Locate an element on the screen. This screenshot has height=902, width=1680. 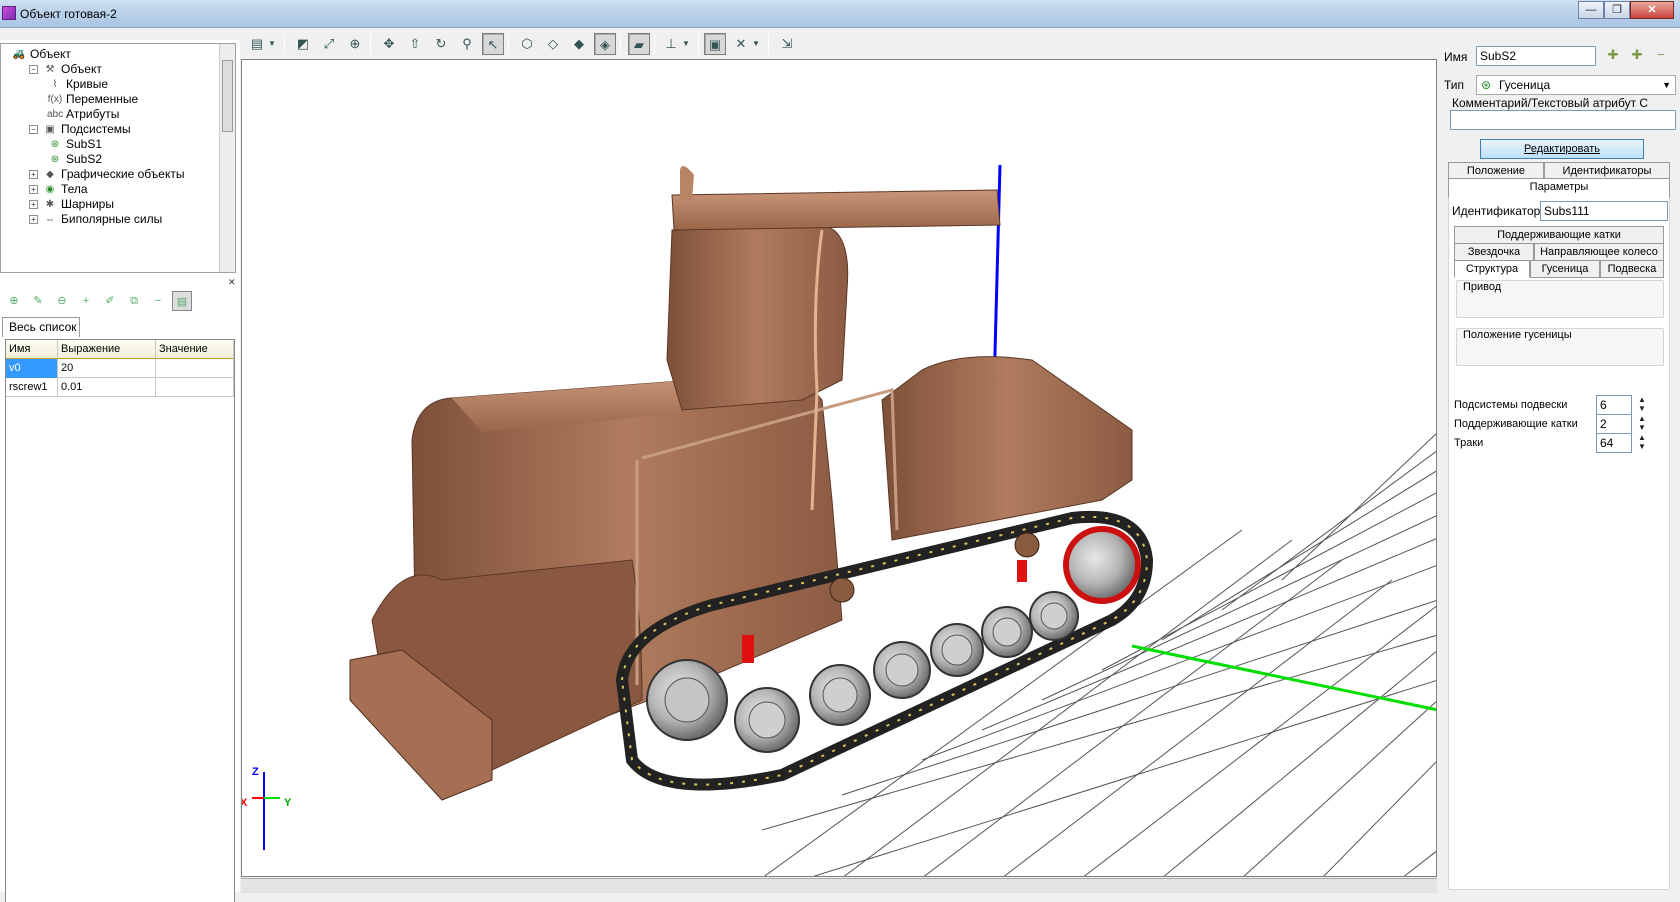
tab-suspension: Подвеска is located at coordinates (1632, 269).